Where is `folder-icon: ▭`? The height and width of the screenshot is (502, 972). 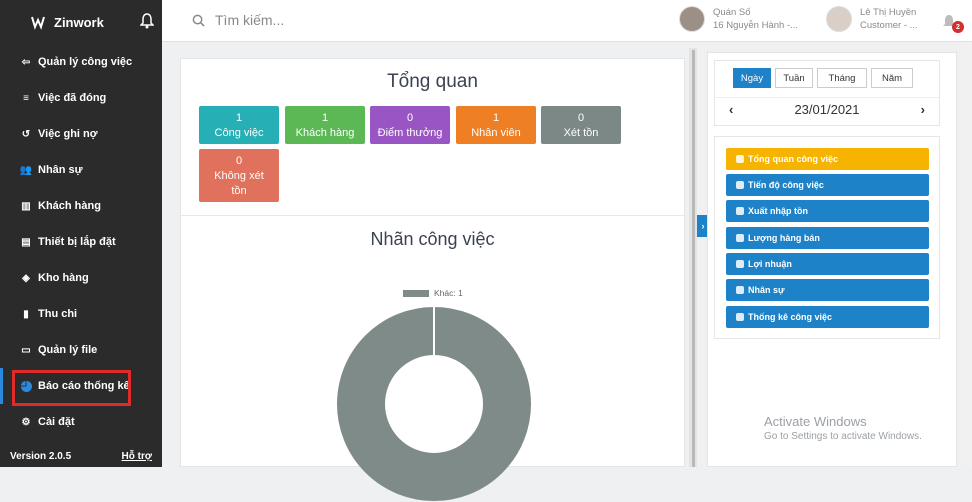 folder-icon: ▭ is located at coordinates (26, 350).